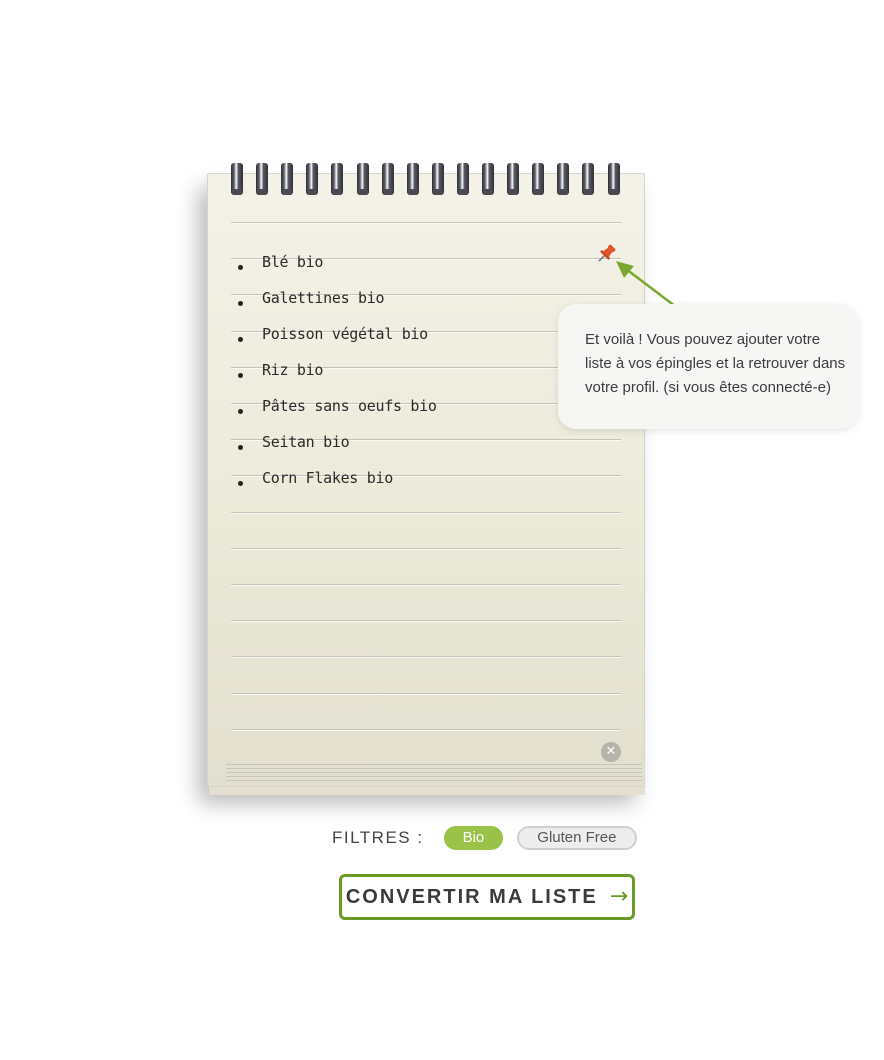  I want to click on list-item-text: Pâtes sans oeufs bio, so click(349, 406).